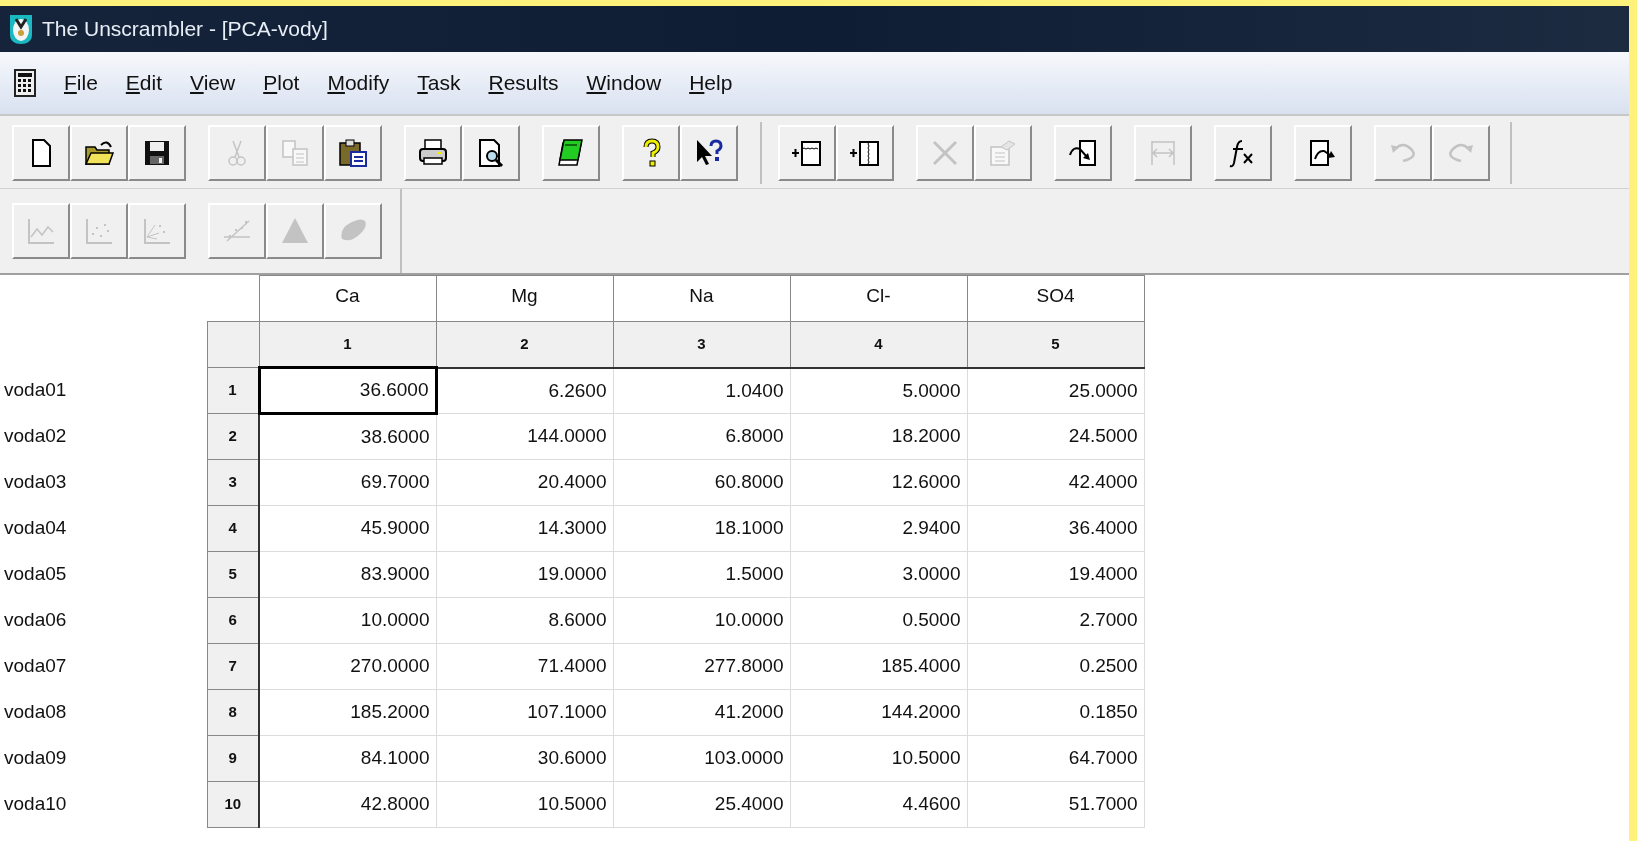 The height and width of the screenshot is (841, 1637). Describe the element at coordinates (81, 83) in the screenshot. I see `menu-item: File` at that location.